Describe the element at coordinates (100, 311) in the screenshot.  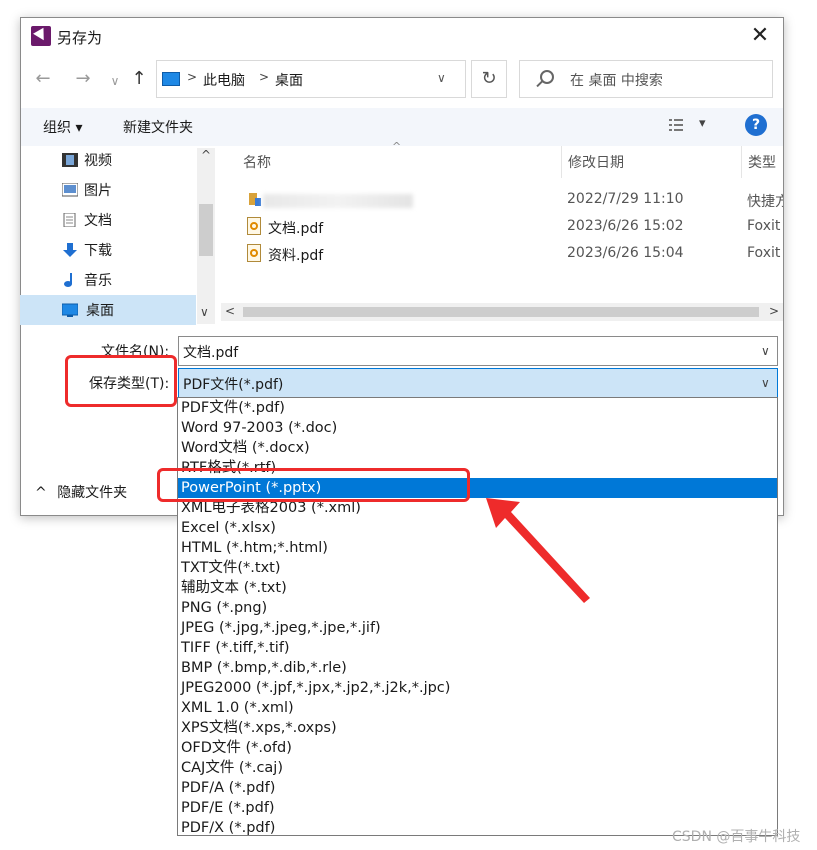
I see `sidebar-item-label: 桌面` at that location.